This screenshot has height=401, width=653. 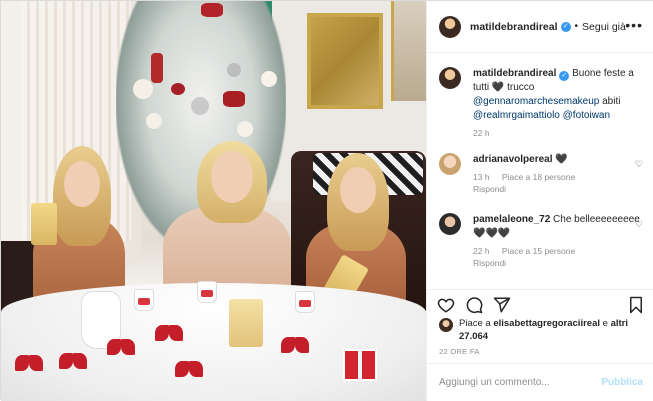 I want to click on comment-time: 22 h, so click(x=481, y=251).